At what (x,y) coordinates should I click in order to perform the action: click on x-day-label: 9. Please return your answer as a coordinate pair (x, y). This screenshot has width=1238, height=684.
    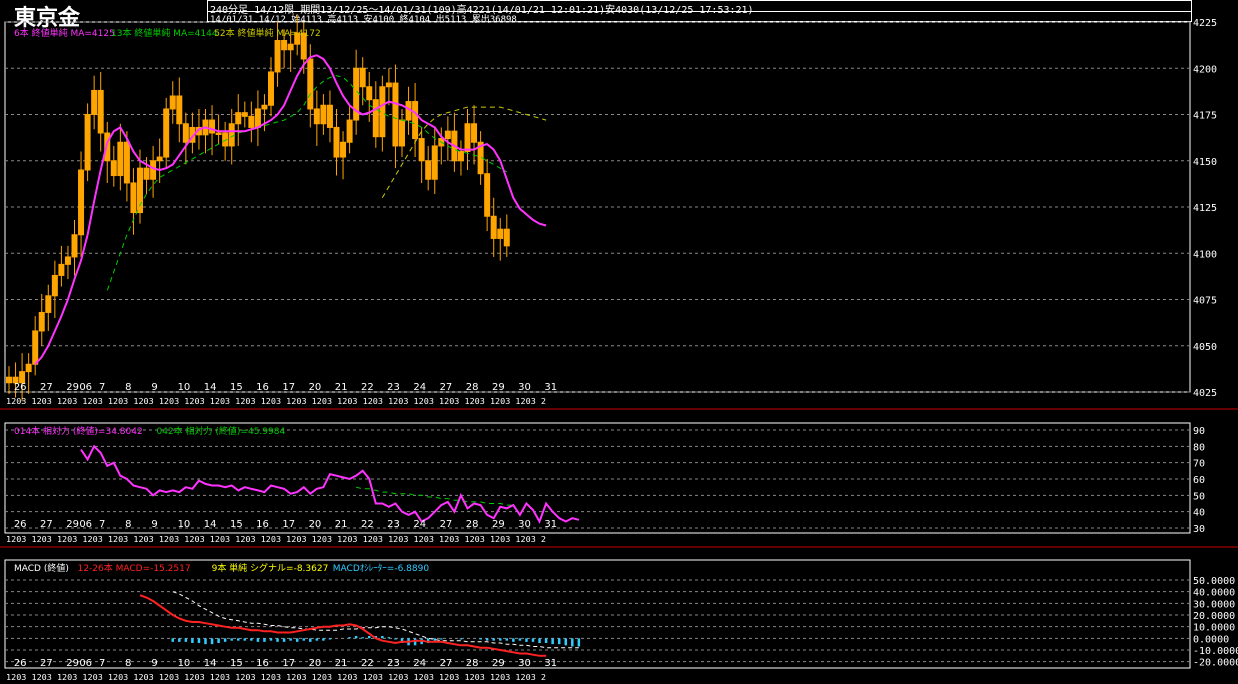
    Looking at the image, I should click on (154, 387).